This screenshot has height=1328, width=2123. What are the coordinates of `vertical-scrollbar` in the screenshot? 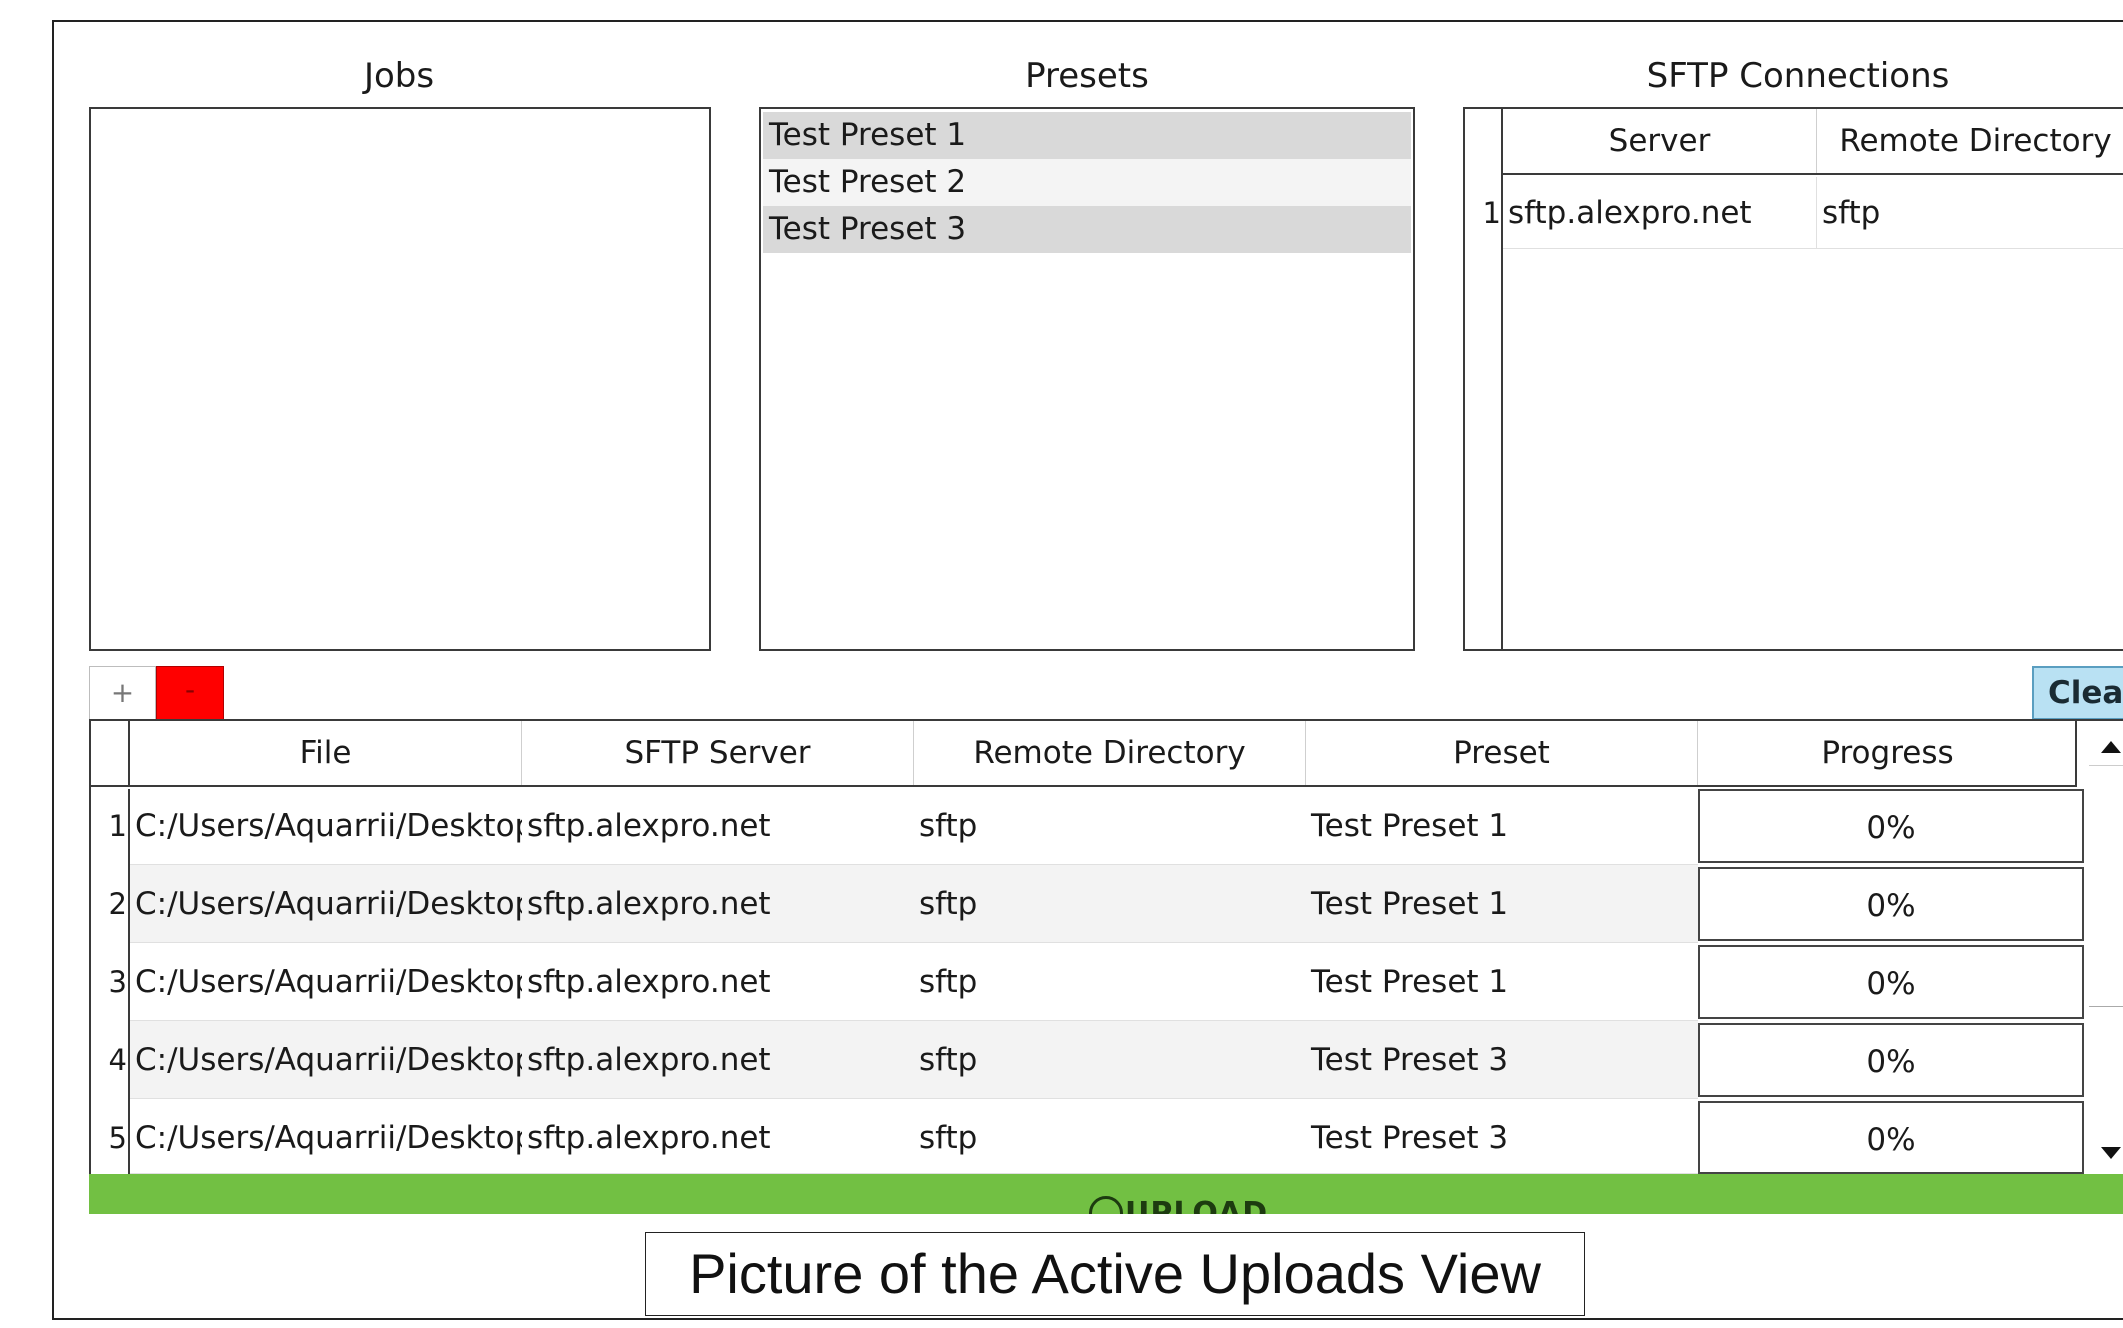 It's located at (2106, 948).